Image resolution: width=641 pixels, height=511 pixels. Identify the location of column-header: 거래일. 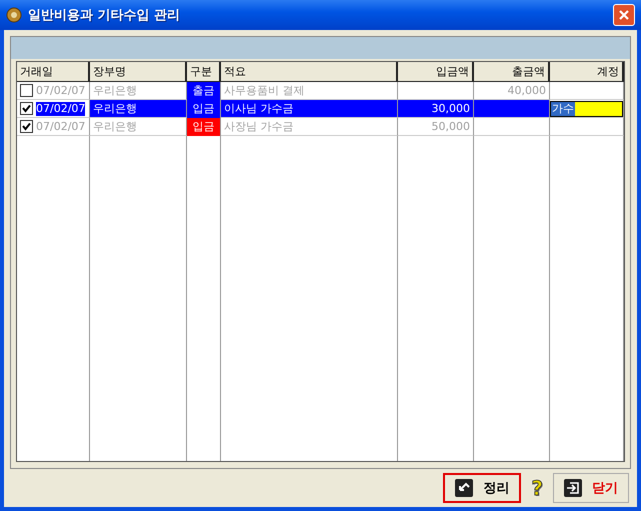
(53, 72).